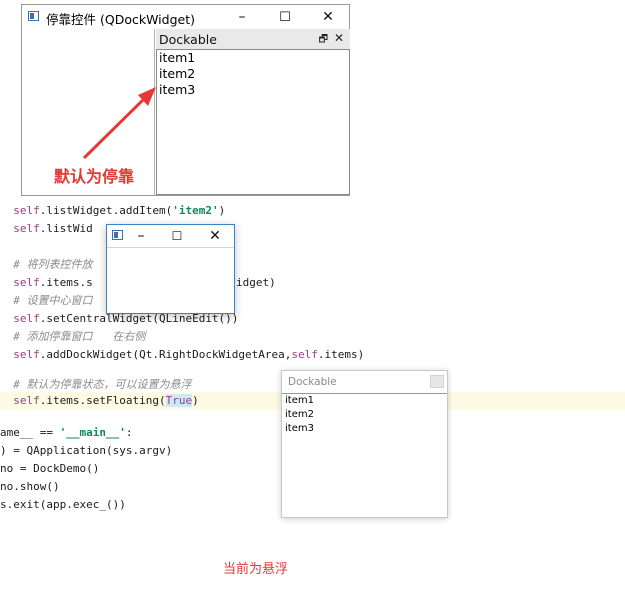  I want to click on dock-list: item1 item2 item3, so click(364, 455).